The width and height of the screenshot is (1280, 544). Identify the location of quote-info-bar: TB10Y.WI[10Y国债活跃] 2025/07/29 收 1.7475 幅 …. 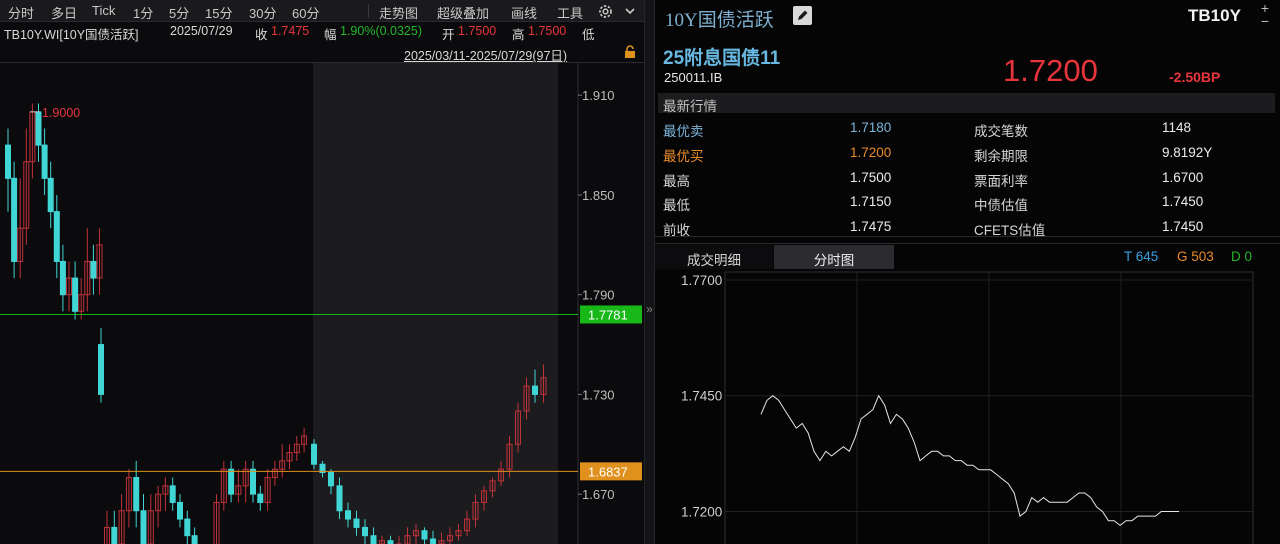
(322, 32).